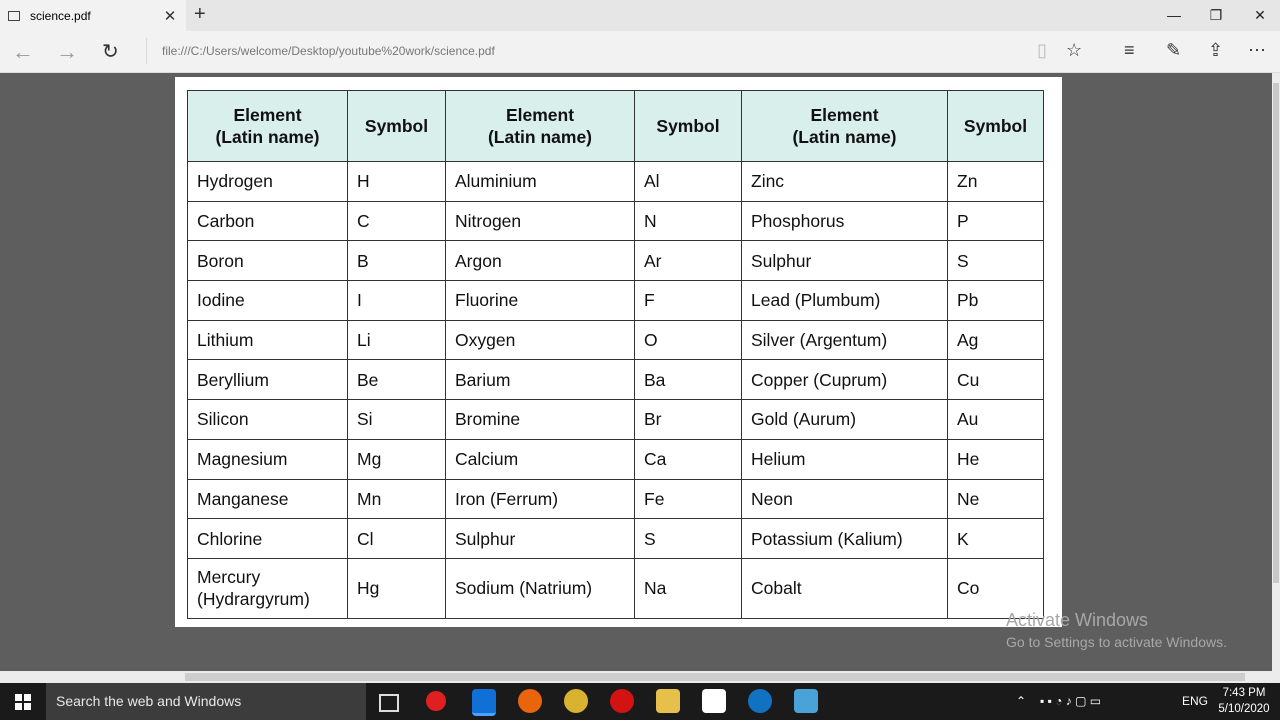 The width and height of the screenshot is (1280, 720). I want to click on table-row: Magnesium Mg Calcium Ca Helium He, so click(615, 459).